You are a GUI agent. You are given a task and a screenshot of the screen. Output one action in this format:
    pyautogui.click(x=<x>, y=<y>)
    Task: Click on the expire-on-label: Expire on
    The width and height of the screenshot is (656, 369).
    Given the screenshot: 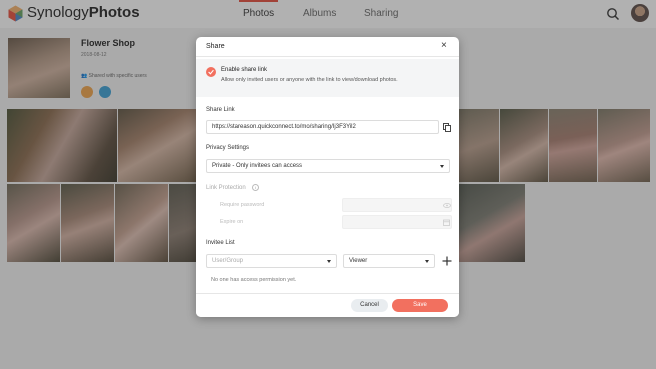 What is the action you would take?
    pyautogui.click(x=232, y=222)
    